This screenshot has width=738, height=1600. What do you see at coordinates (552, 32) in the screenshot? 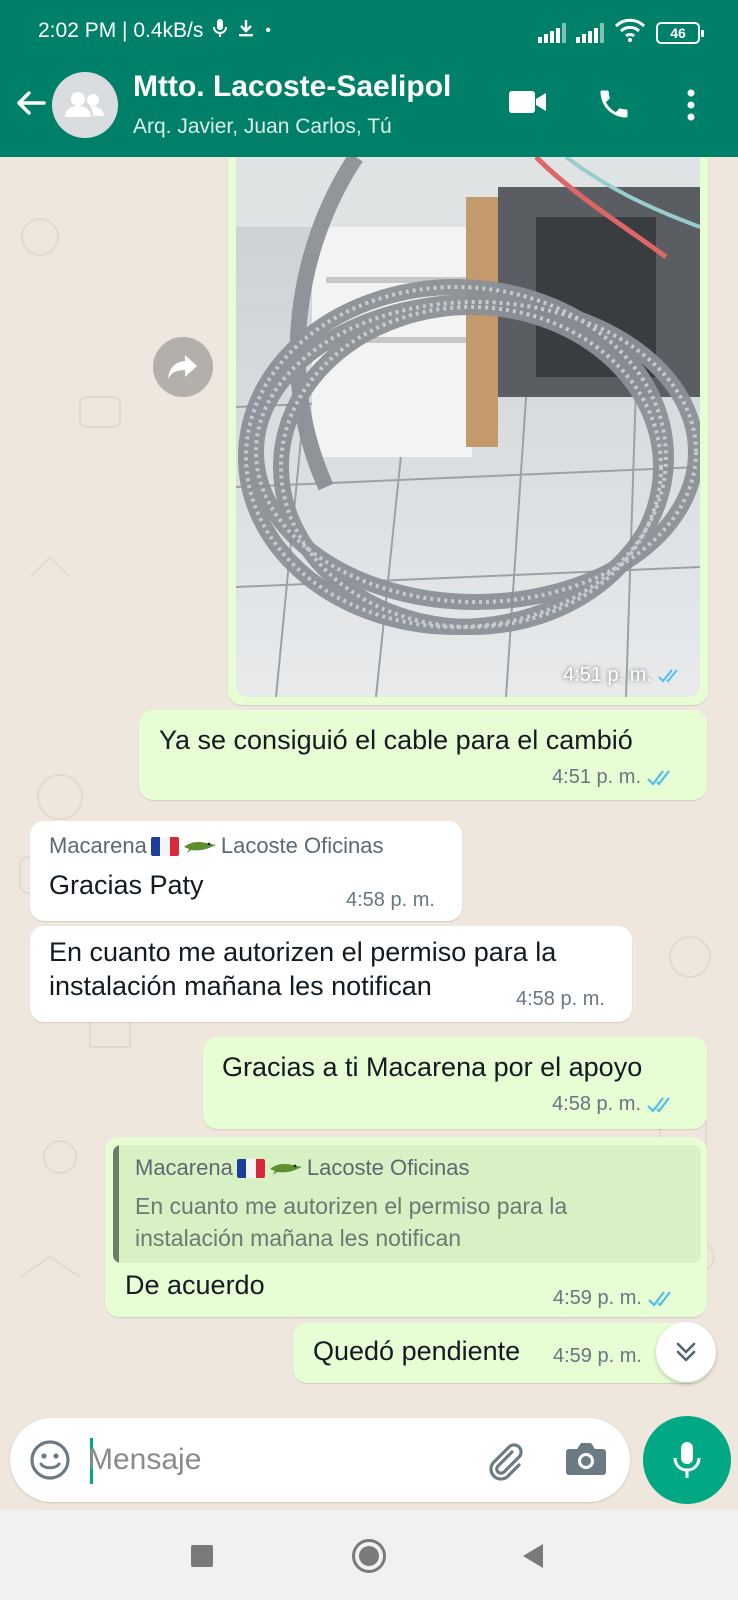
I see `signal-icon` at bounding box center [552, 32].